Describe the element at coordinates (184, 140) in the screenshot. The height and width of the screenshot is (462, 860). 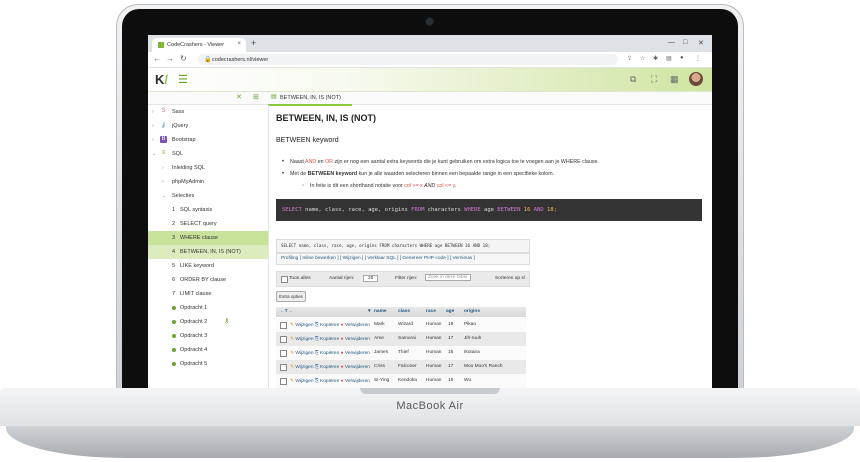
I see `sidebar-item-label: Bootstrap` at that location.